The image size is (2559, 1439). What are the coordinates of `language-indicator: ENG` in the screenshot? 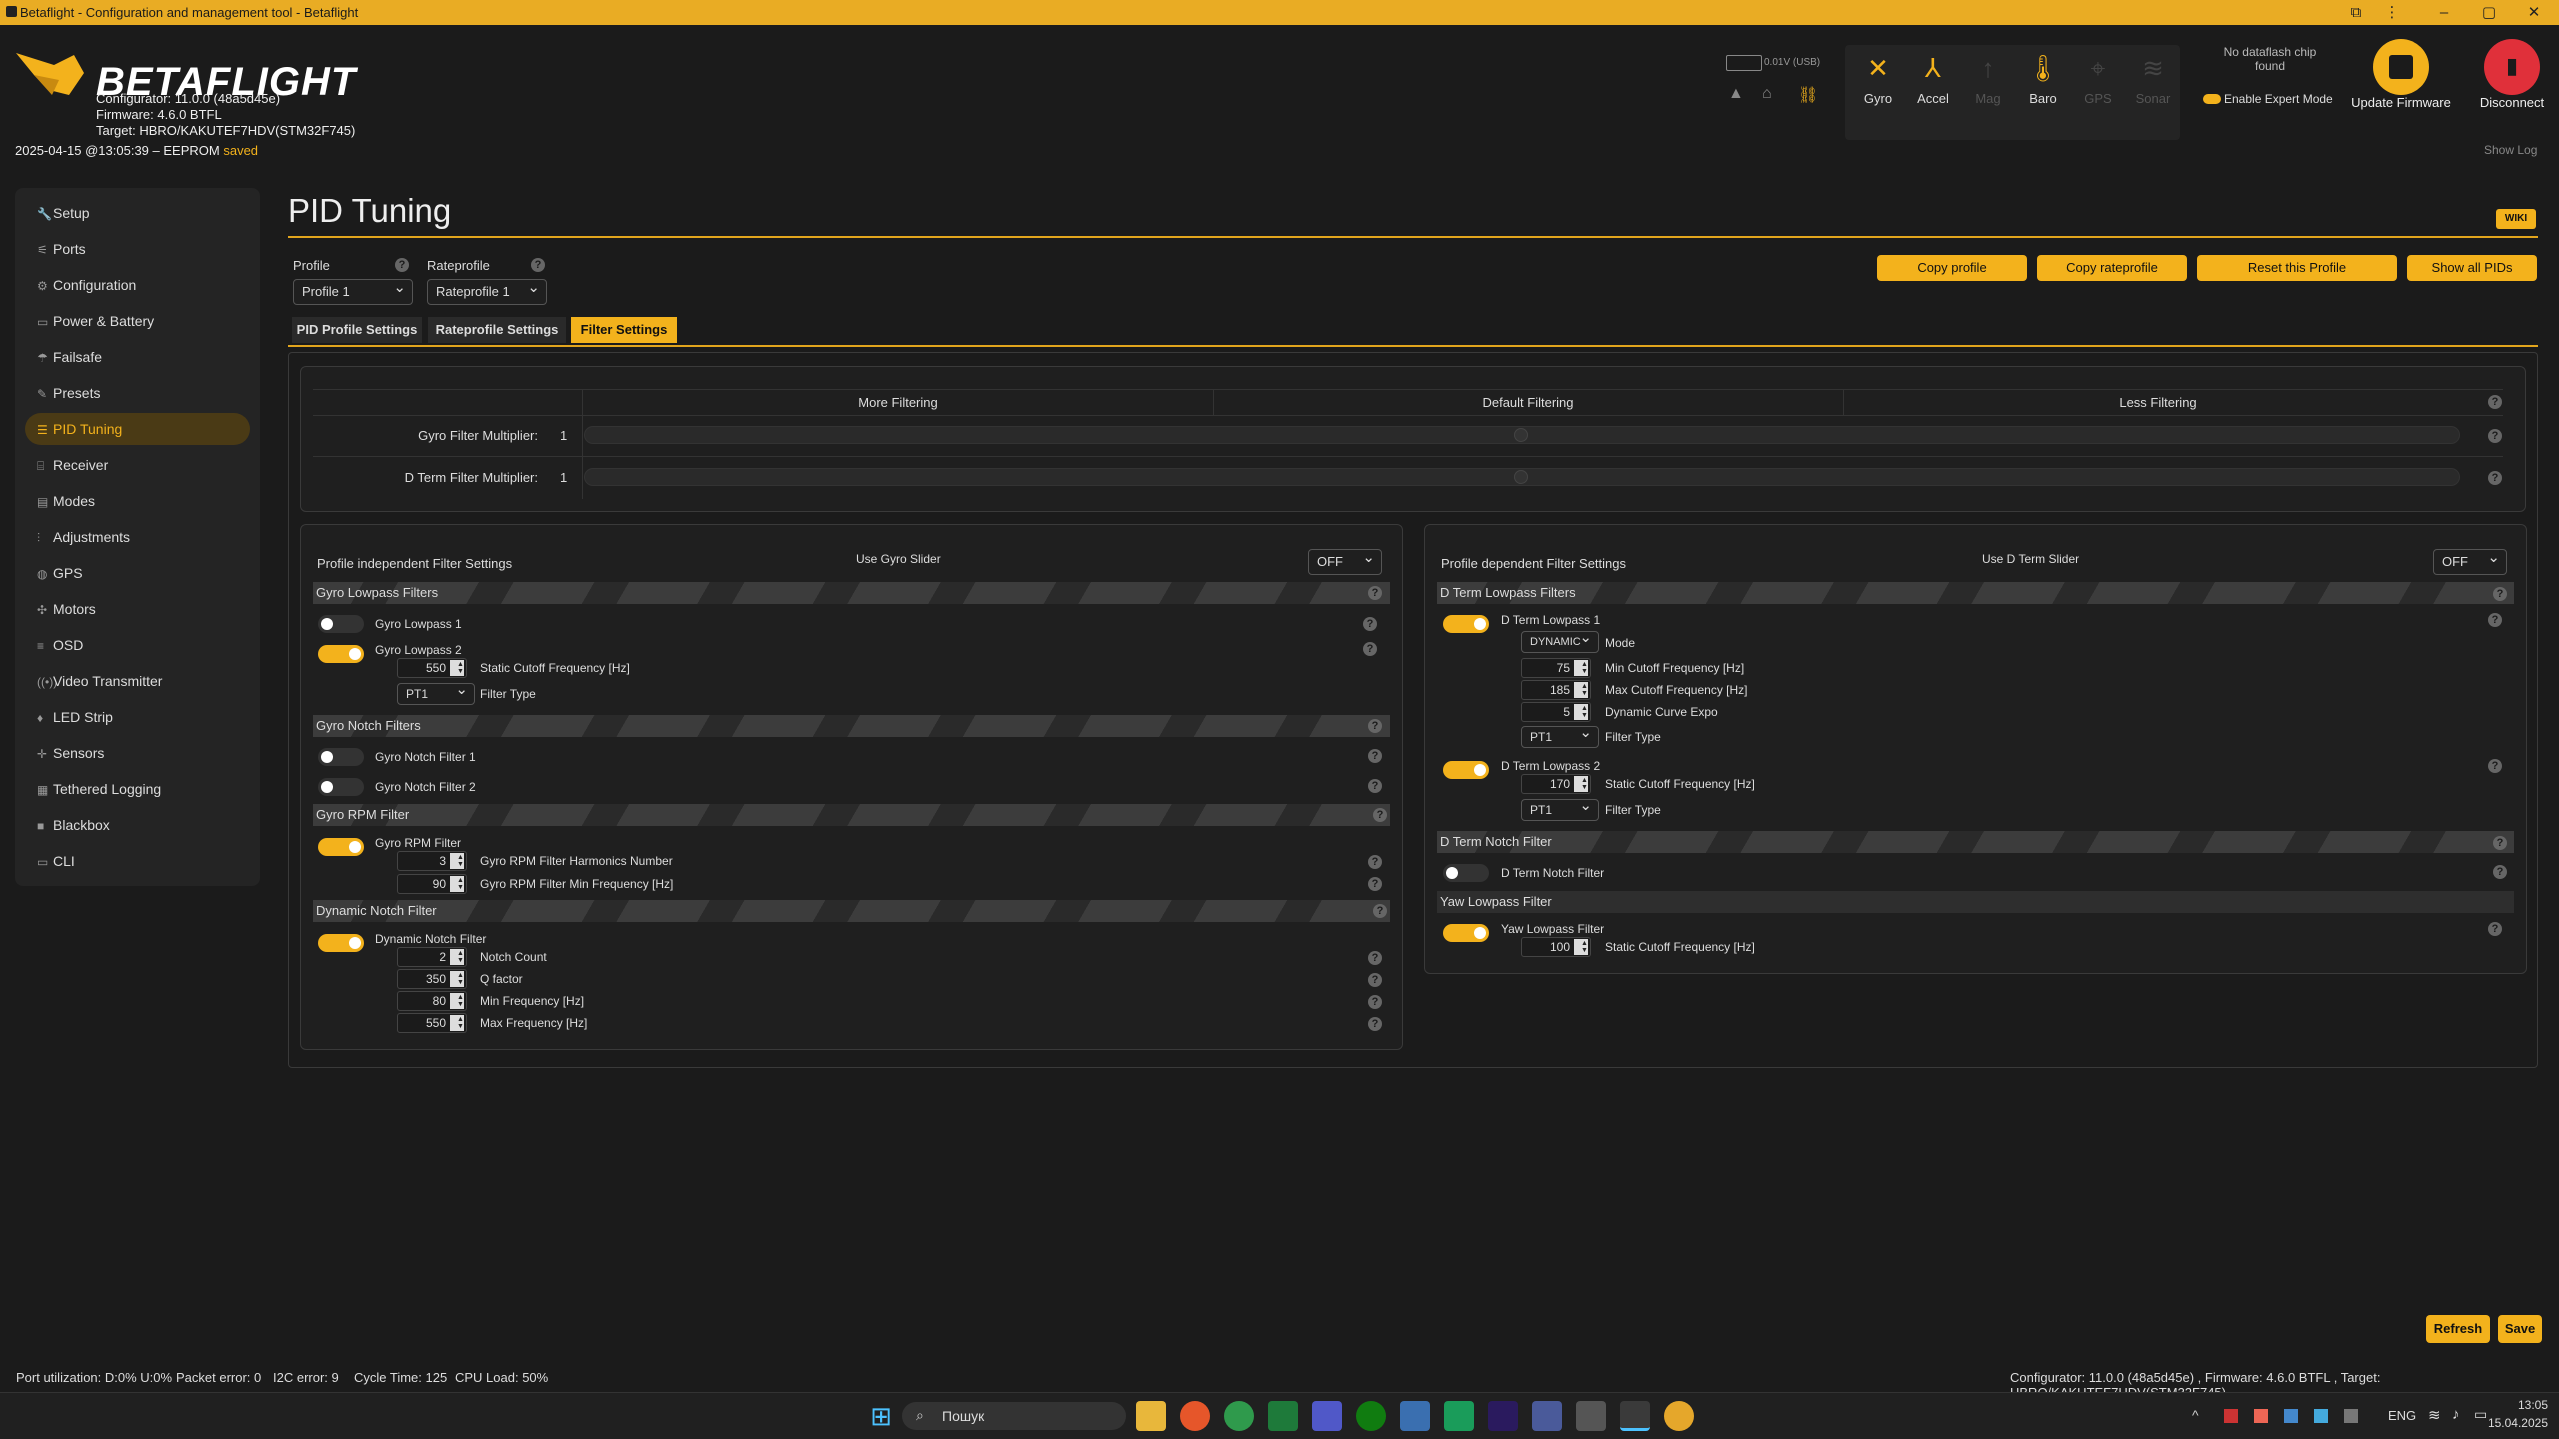 It's located at (2402, 1415).